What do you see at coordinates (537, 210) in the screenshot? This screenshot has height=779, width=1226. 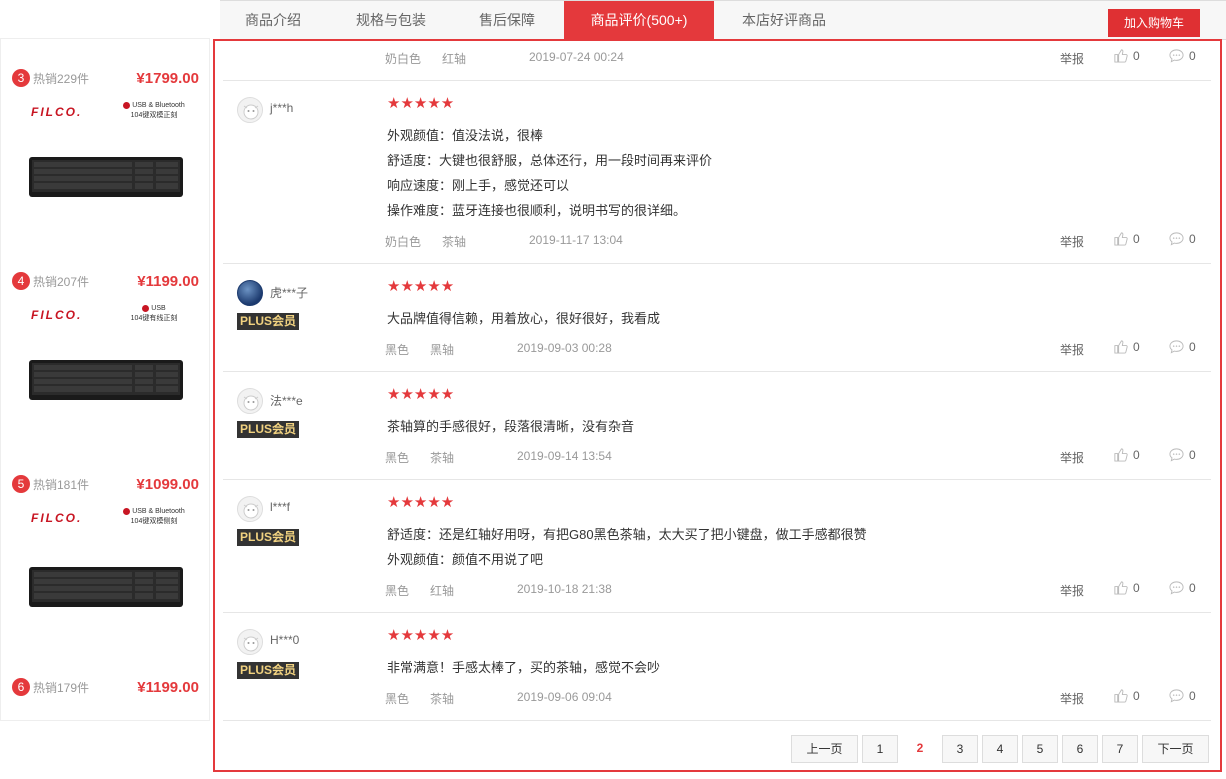 I see `review-text-line: 操作难度：蓝牙连接也很顺利，说明书写的很详细。` at bounding box center [537, 210].